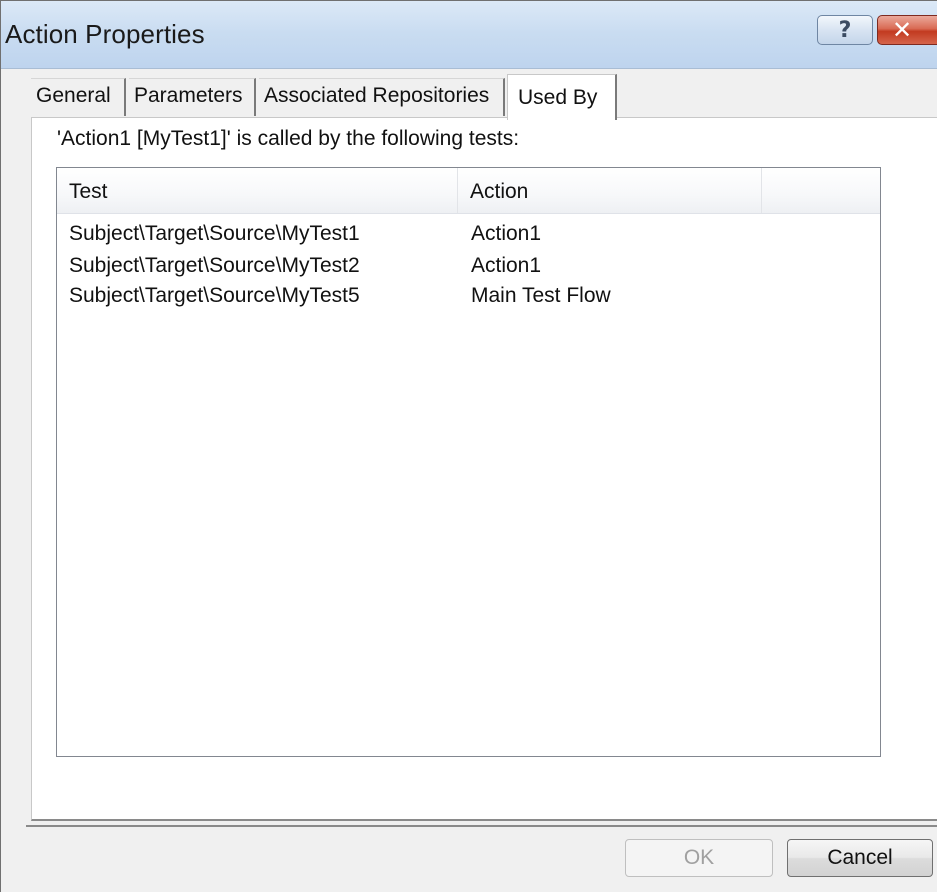 Image resolution: width=937 pixels, height=892 pixels. What do you see at coordinates (73, 95) in the screenshot?
I see `tab-label: General` at bounding box center [73, 95].